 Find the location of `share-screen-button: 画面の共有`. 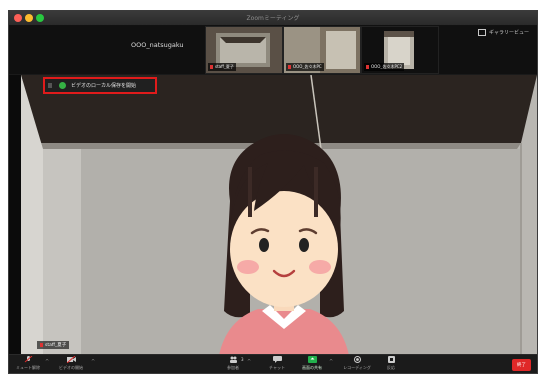

share-screen-button: 画面の共有 is located at coordinates (312, 363).